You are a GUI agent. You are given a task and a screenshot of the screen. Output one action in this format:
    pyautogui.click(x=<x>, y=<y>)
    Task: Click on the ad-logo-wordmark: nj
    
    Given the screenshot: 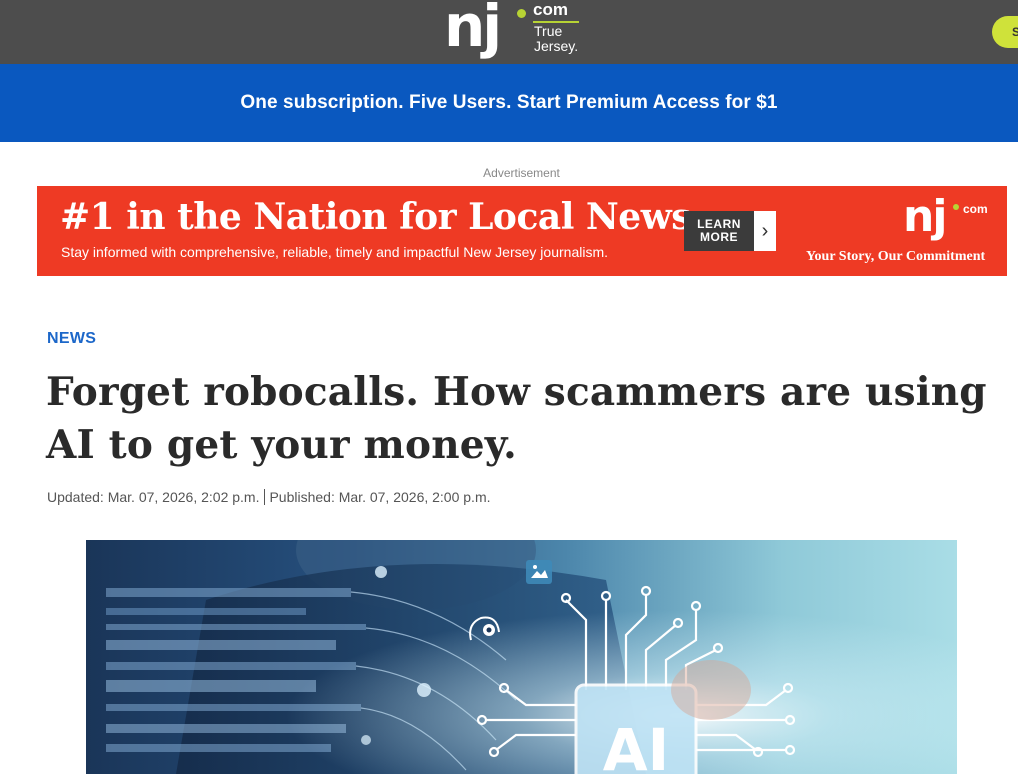 What is the action you would take?
    pyautogui.click(x=925, y=216)
    